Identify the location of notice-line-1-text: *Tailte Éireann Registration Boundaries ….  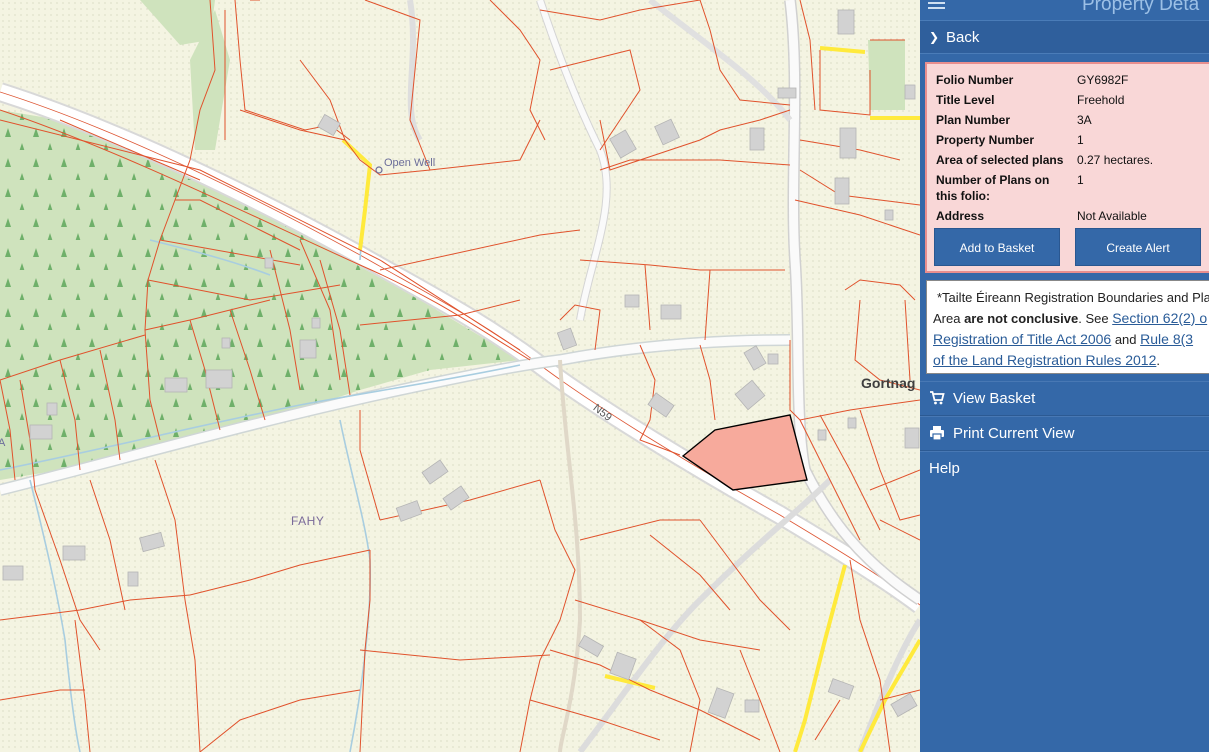
(1073, 297).